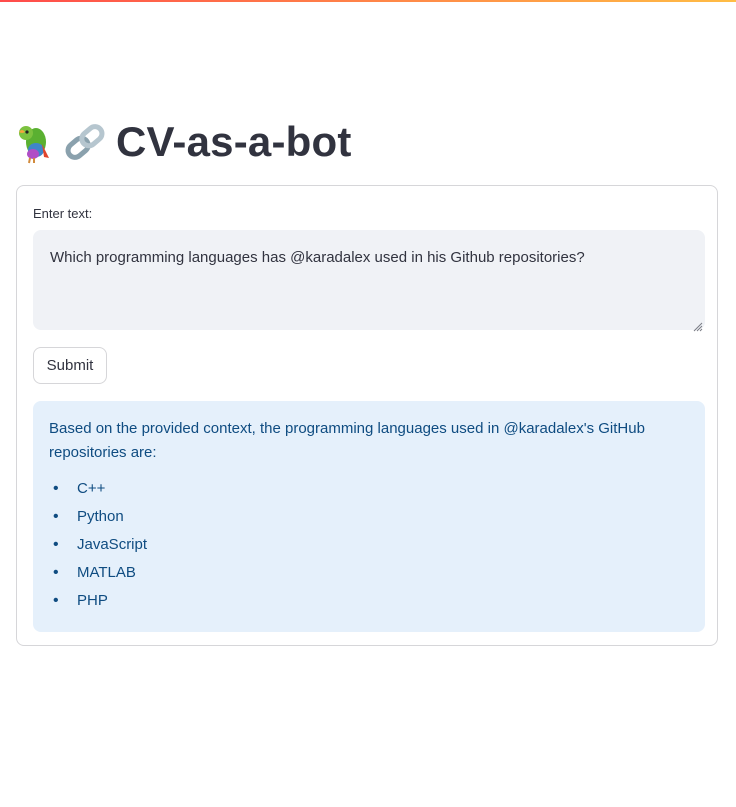 The width and height of the screenshot is (736, 807). Describe the element at coordinates (369, 489) in the screenshot. I see `list-item: • C++` at that location.